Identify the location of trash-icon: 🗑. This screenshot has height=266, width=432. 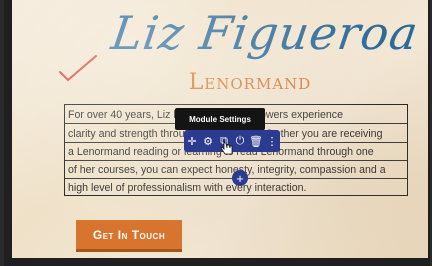
(256, 141).